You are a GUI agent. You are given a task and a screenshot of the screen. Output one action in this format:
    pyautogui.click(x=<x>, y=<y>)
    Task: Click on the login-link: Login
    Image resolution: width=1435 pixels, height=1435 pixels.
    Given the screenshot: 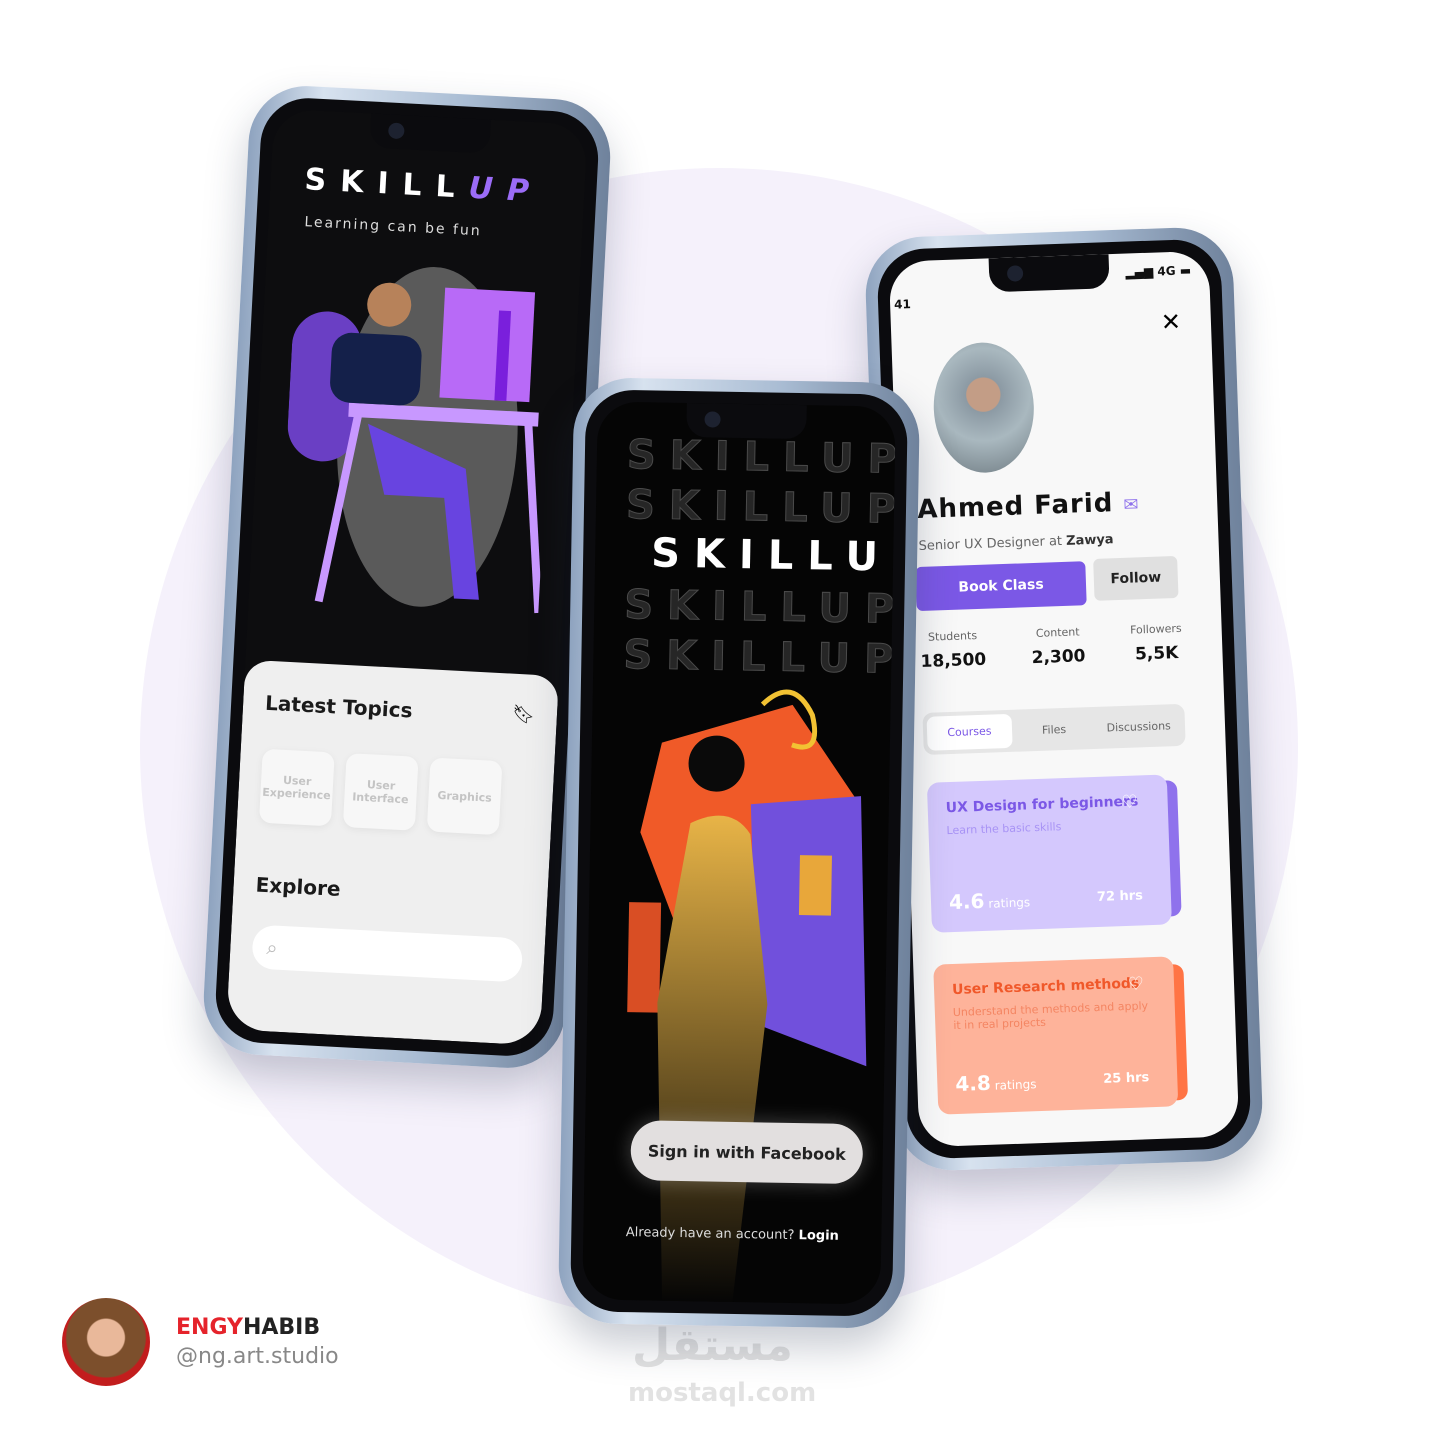 What is the action you would take?
    pyautogui.click(x=818, y=1236)
    